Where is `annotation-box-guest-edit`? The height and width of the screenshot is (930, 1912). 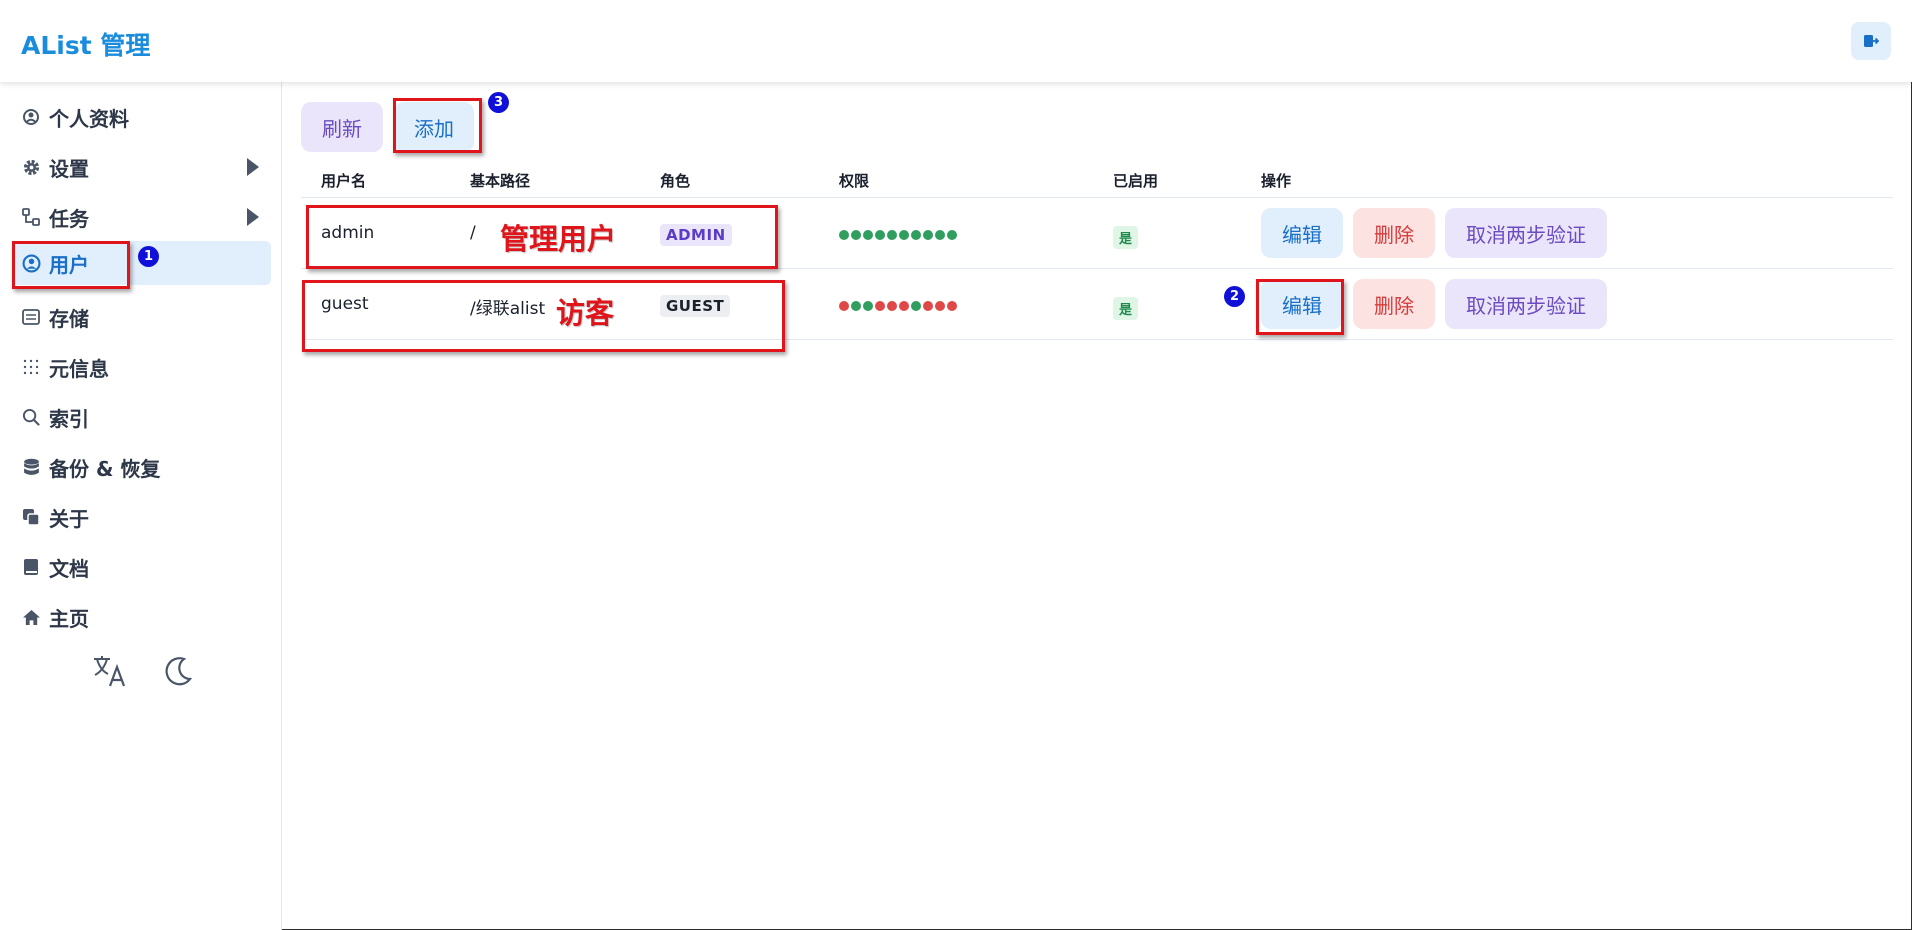 annotation-box-guest-edit is located at coordinates (1300, 307).